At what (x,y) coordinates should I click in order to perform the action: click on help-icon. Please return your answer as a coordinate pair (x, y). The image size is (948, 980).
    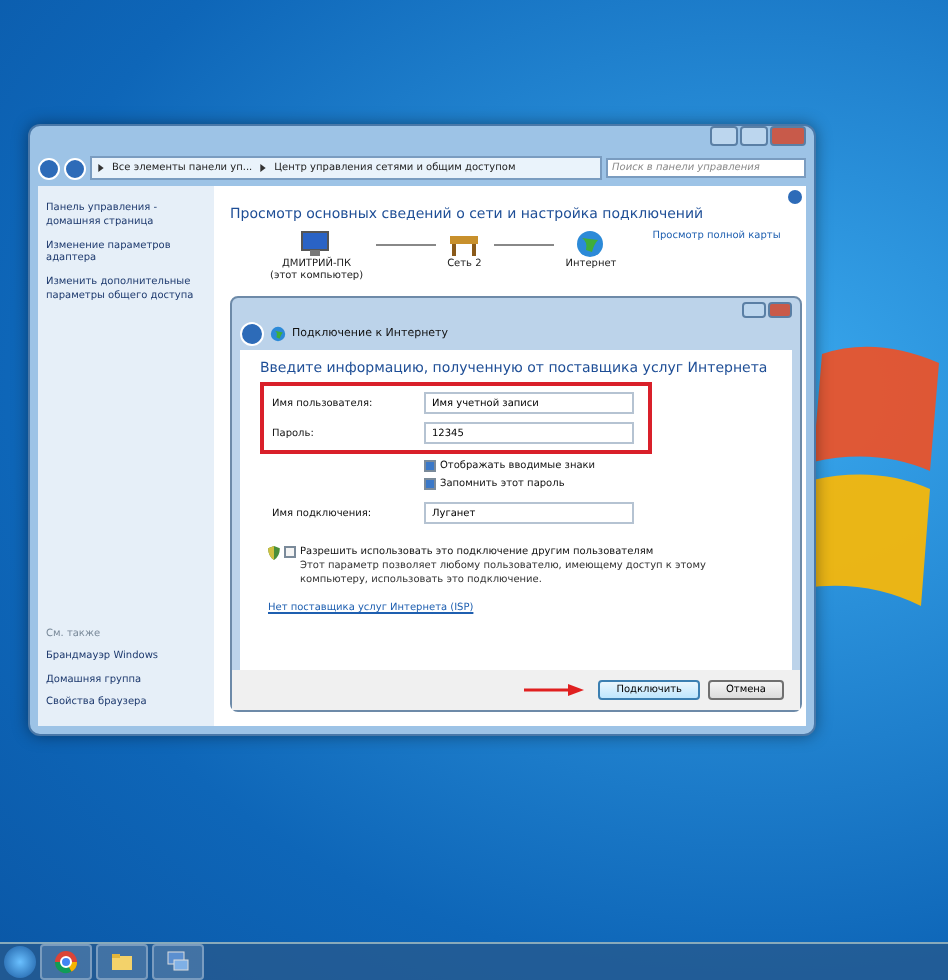
    Looking at the image, I should click on (795, 197).